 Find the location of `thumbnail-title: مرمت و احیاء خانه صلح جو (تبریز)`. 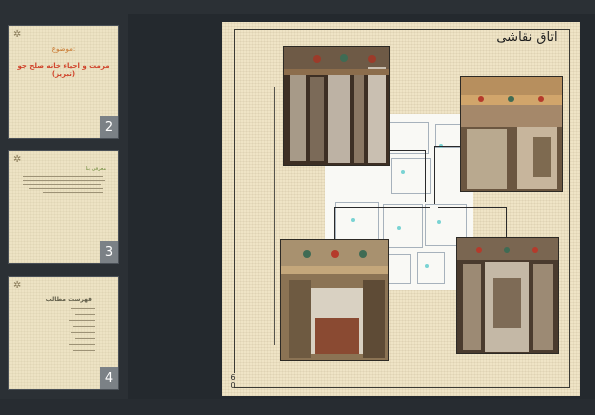

thumbnail-title: مرمت و احیاء خانه صلح جو (تبریز) is located at coordinates (63, 70).